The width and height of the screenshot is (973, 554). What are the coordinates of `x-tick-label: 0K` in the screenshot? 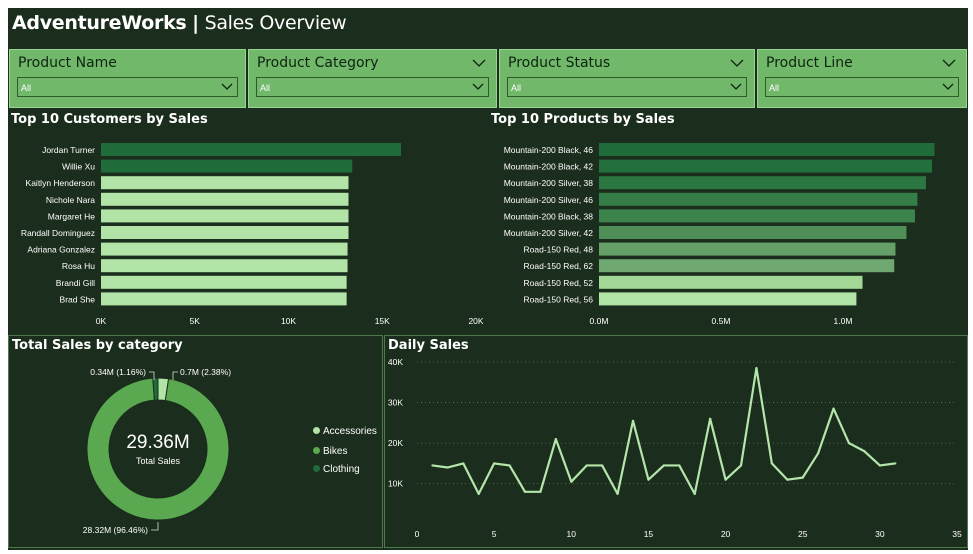 It's located at (101, 321).